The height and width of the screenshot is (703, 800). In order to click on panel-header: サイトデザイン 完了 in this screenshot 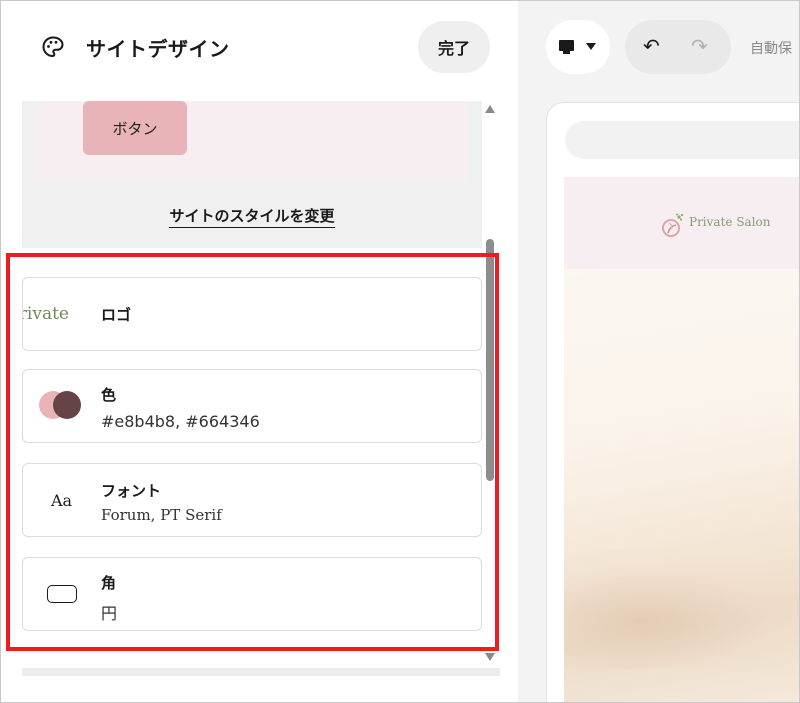, I will do `click(259, 48)`.